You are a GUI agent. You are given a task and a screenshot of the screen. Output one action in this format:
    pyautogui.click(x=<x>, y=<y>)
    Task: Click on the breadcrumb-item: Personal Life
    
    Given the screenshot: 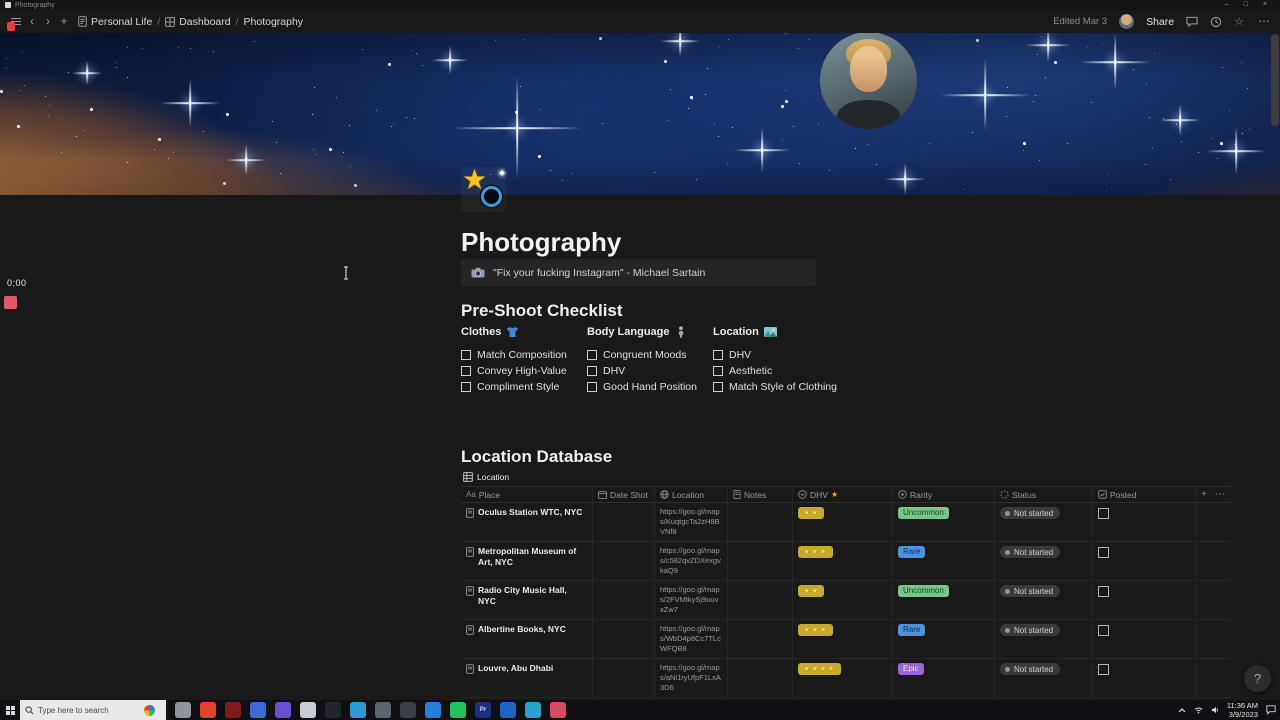 What is the action you would take?
    pyautogui.click(x=115, y=22)
    